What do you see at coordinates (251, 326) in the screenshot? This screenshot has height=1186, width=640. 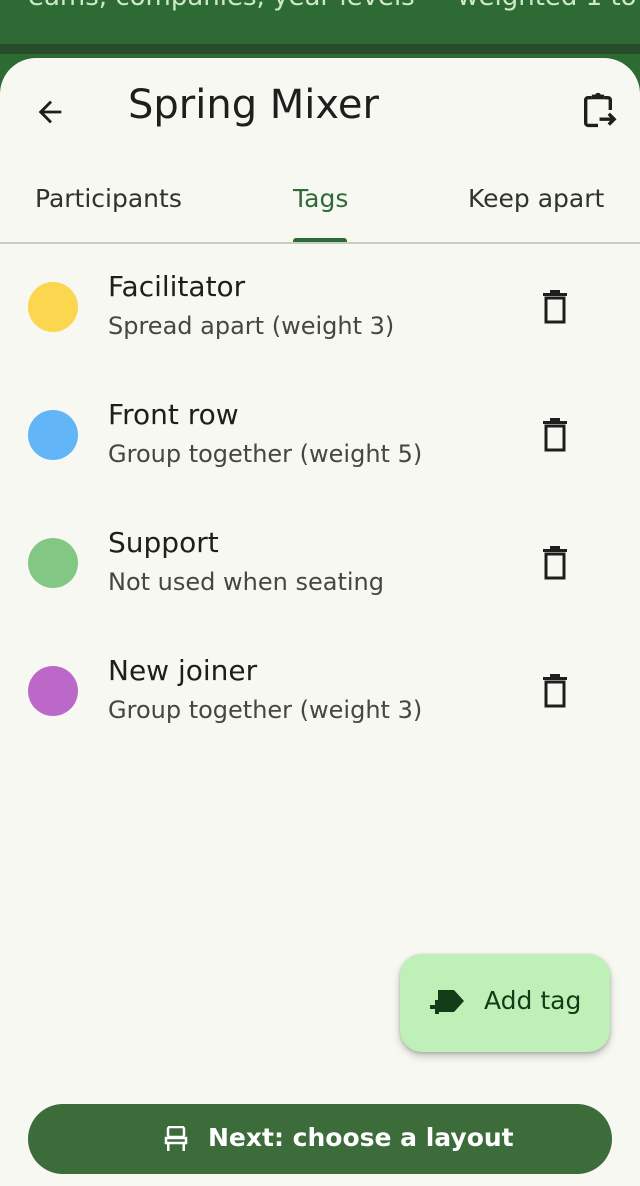 I see `tag-description: Spread apart (weight 3)` at bounding box center [251, 326].